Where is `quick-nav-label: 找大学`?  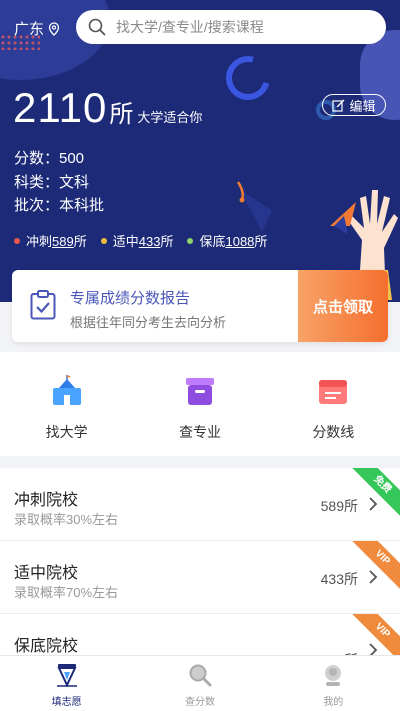
quick-nav-label: 找大学 is located at coordinates (66, 432).